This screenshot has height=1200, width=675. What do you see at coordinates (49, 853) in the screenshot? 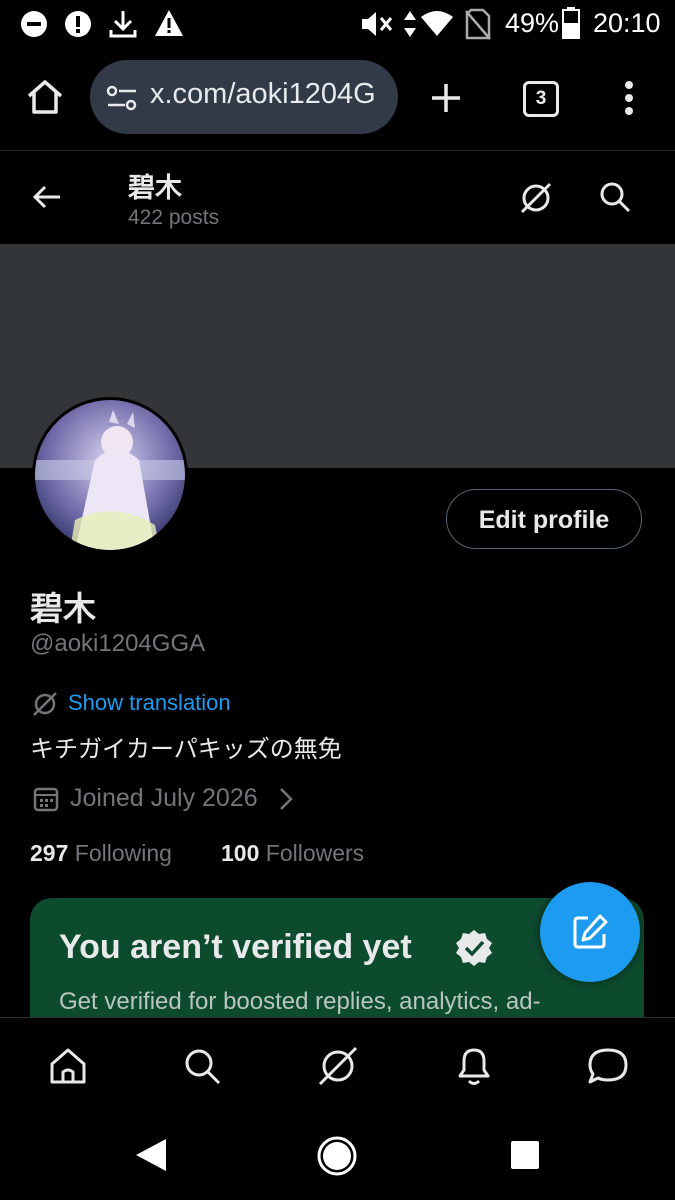
I see `following-count: 297` at bounding box center [49, 853].